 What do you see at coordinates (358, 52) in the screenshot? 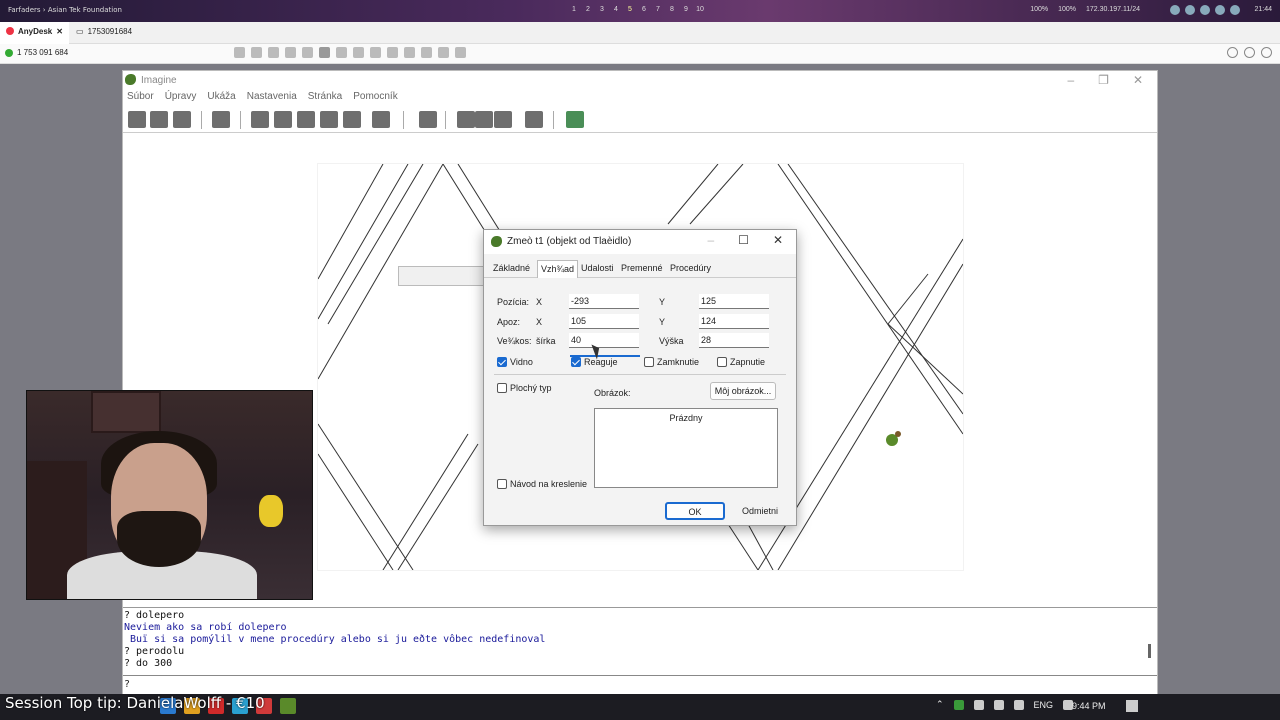
I see `action-icon` at bounding box center [358, 52].